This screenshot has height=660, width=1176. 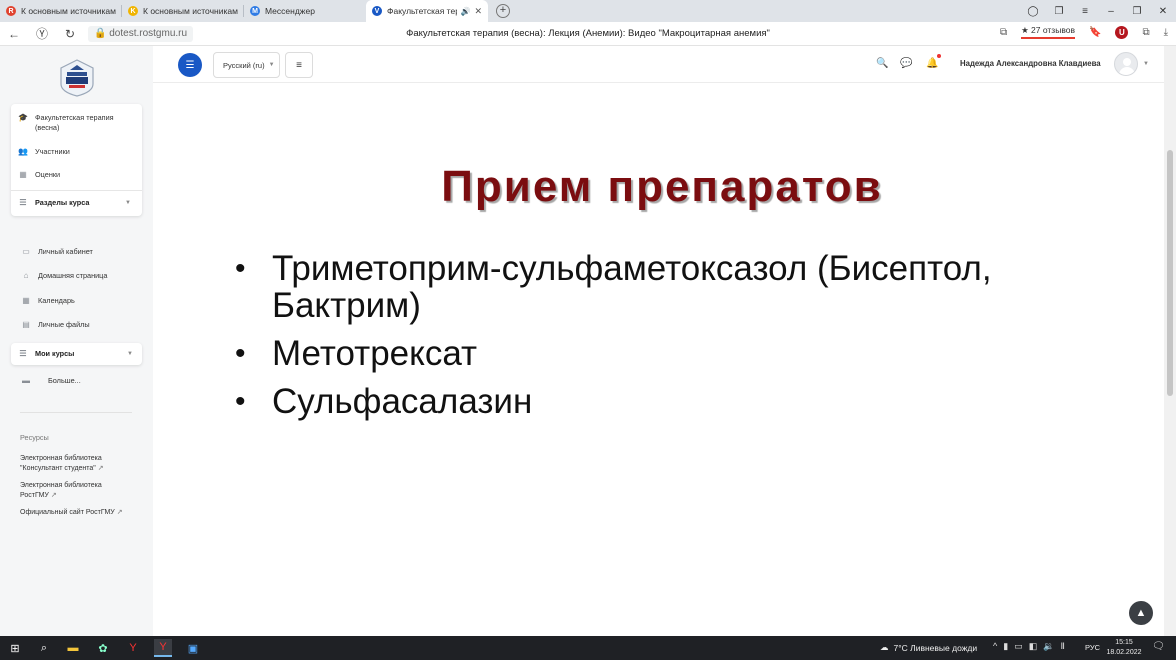 I want to click on my-courses-card: ☰ Мои курсы ▼, so click(x=76, y=354).